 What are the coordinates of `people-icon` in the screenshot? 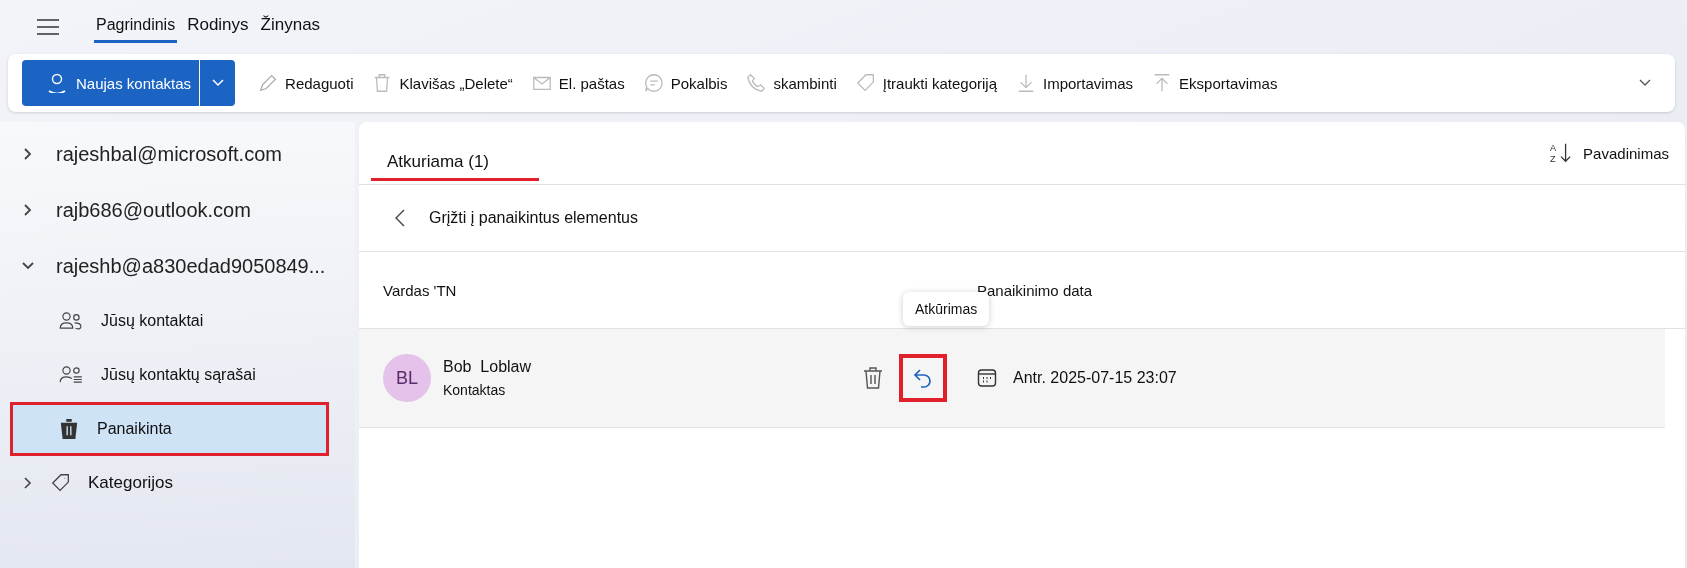 It's located at (71, 321).